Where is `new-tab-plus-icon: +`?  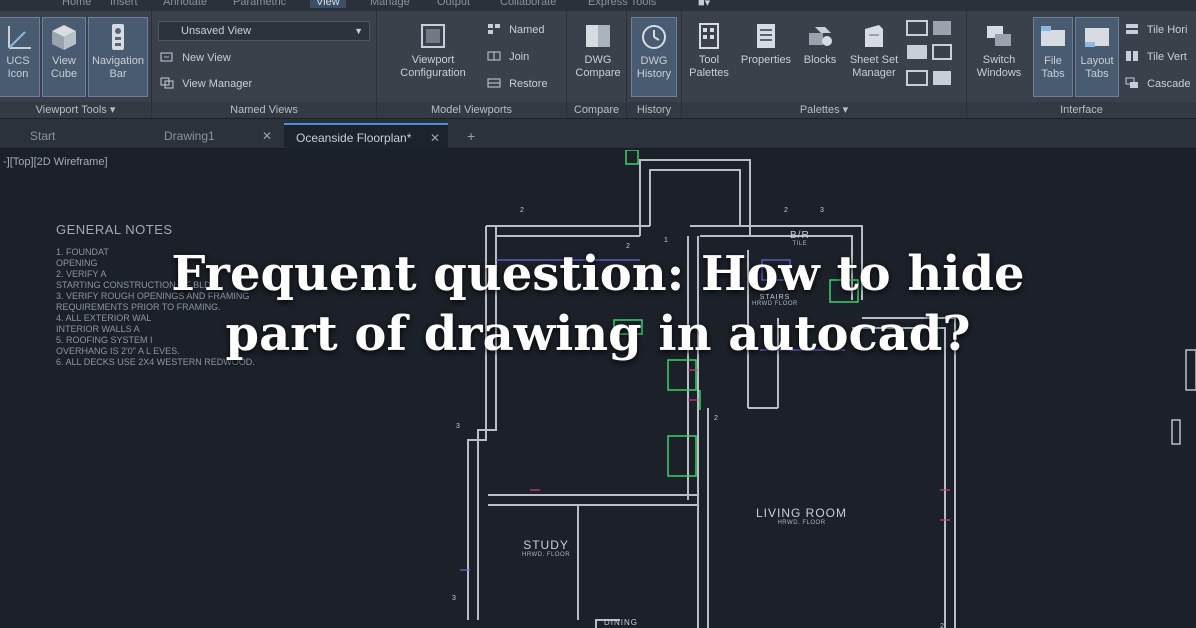 new-tab-plus-icon: + is located at coordinates (471, 136).